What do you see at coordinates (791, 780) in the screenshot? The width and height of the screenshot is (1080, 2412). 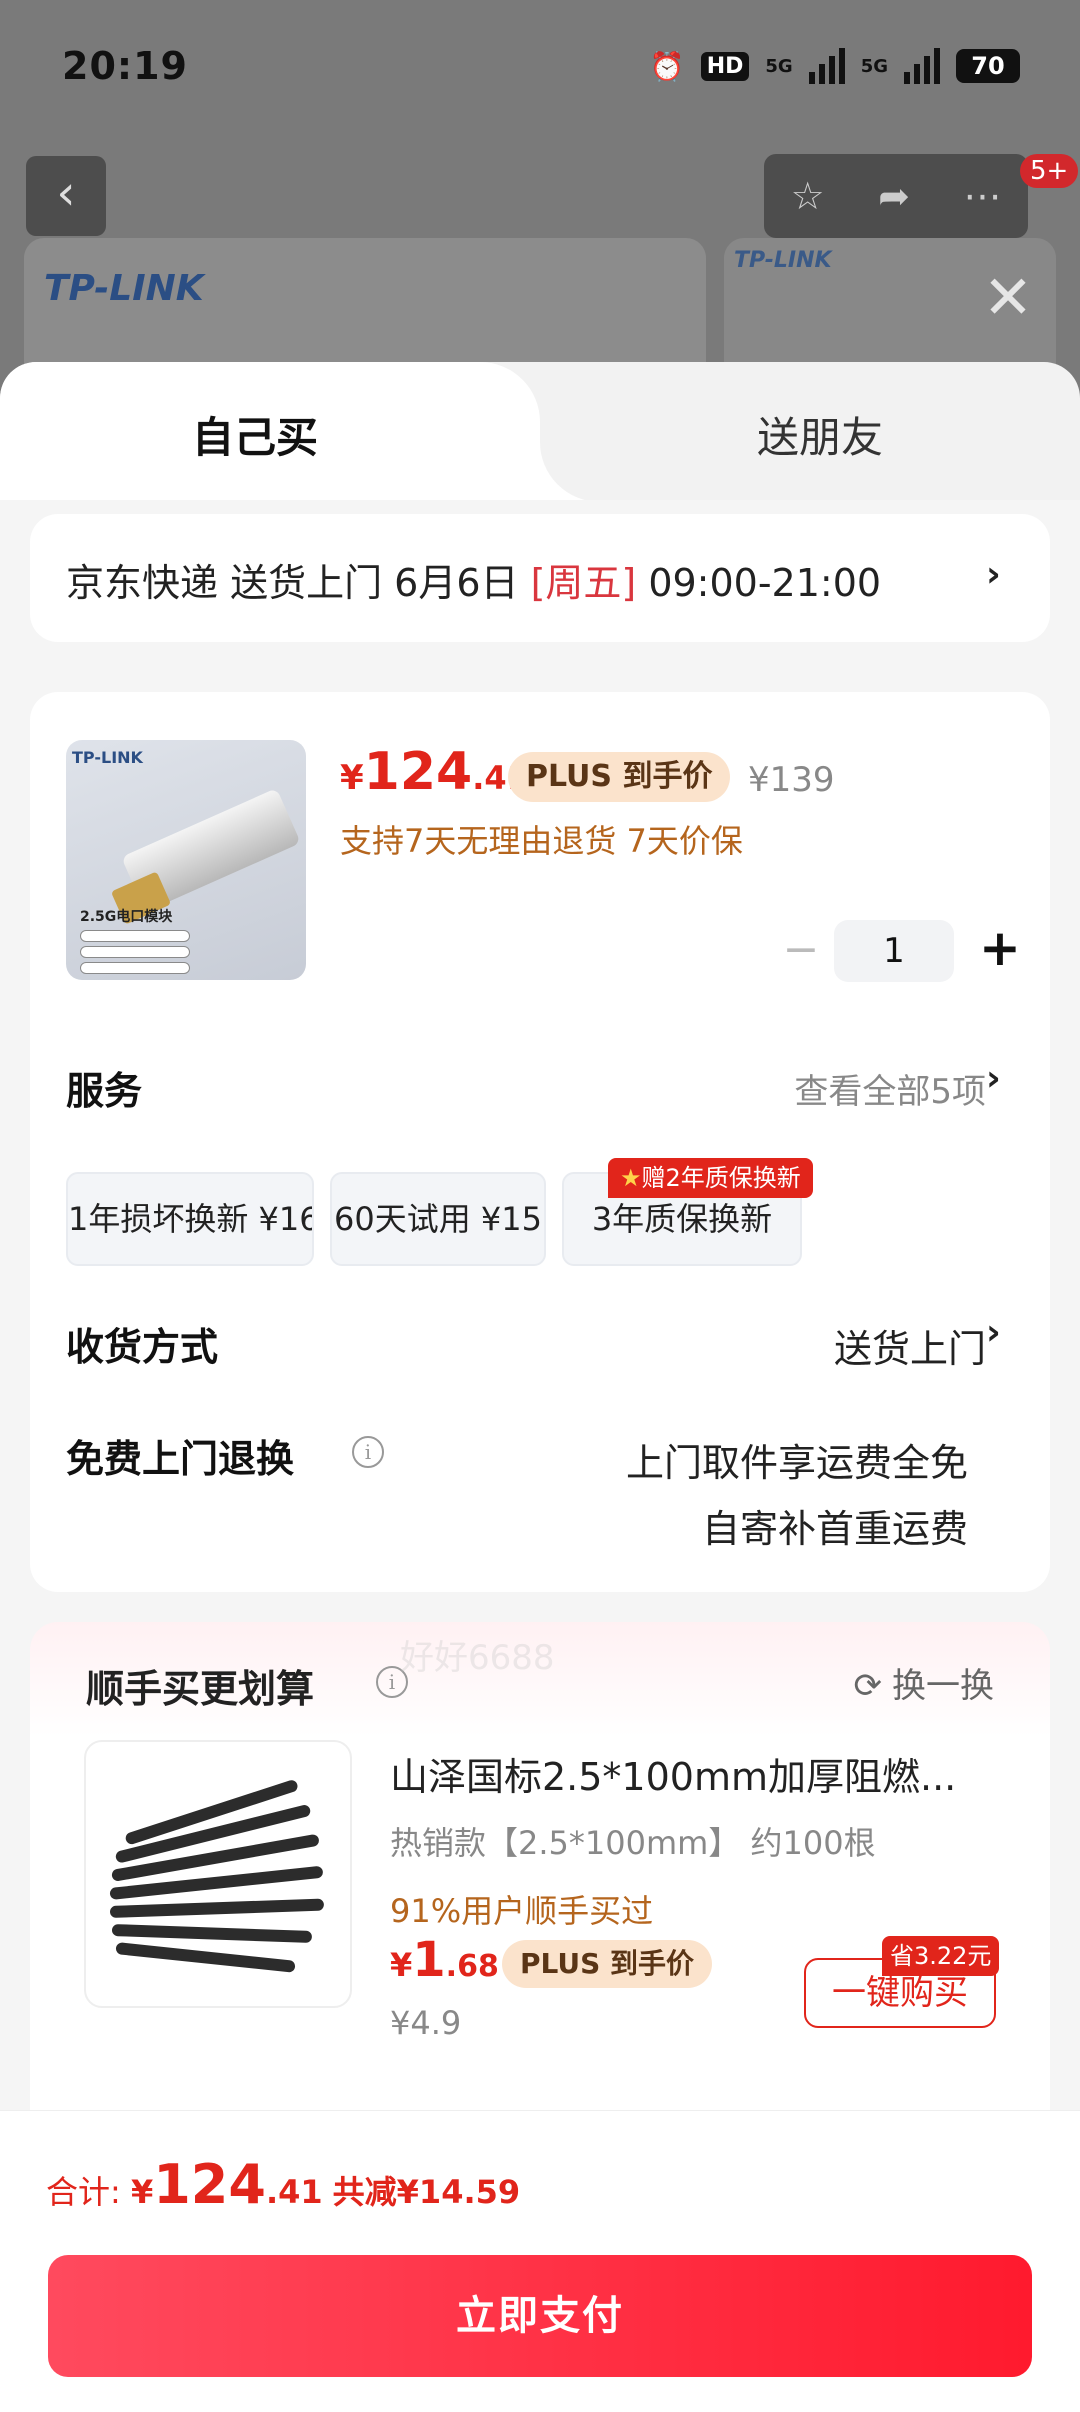 I see `original-price: ¥139` at bounding box center [791, 780].